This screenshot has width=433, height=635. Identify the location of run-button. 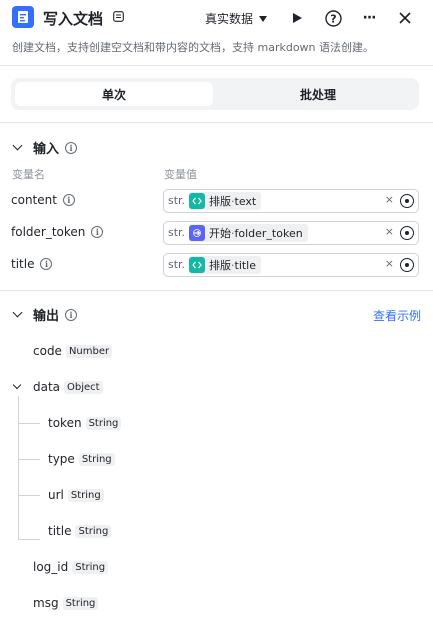
(297, 18).